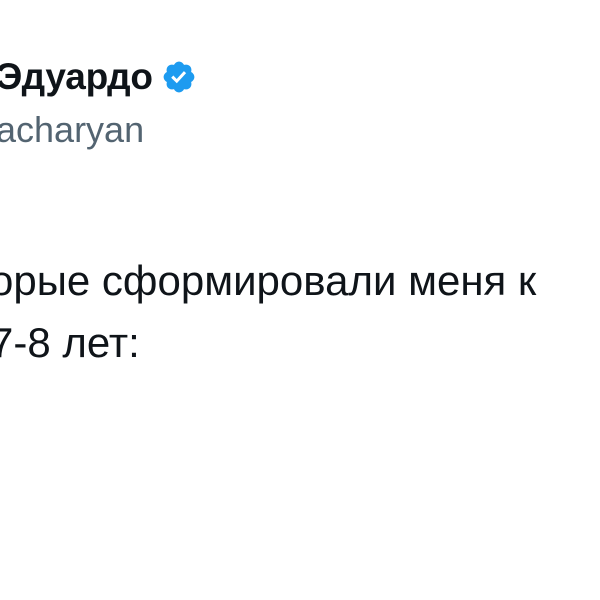 Image resolution: width=600 pixels, height=600 pixels. What do you see at coordinates (76, 77) in the screenshot?
I see `author-display-name: Эдуардо` at bounding box center [76, 77].